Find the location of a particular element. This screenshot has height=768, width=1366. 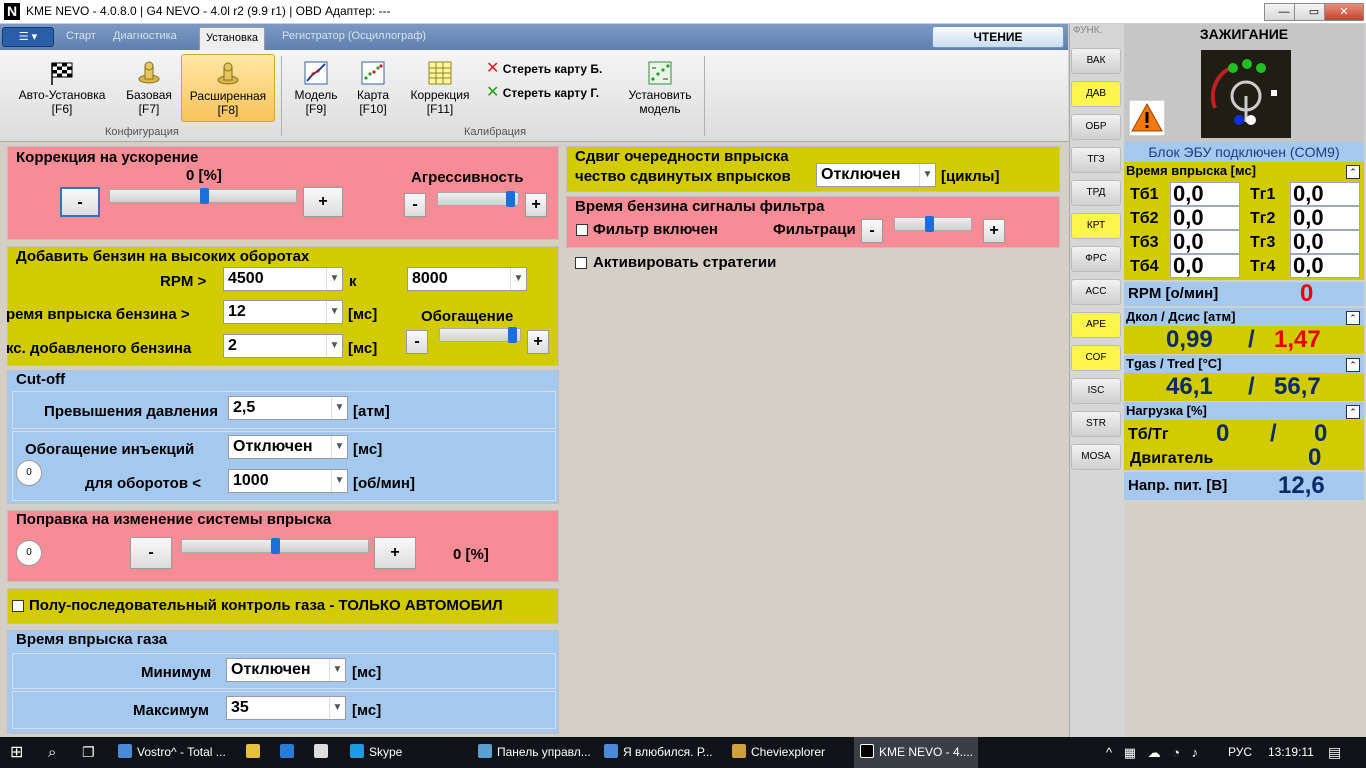

task-view-icon: ❐ is located at coordinates (91, 752).